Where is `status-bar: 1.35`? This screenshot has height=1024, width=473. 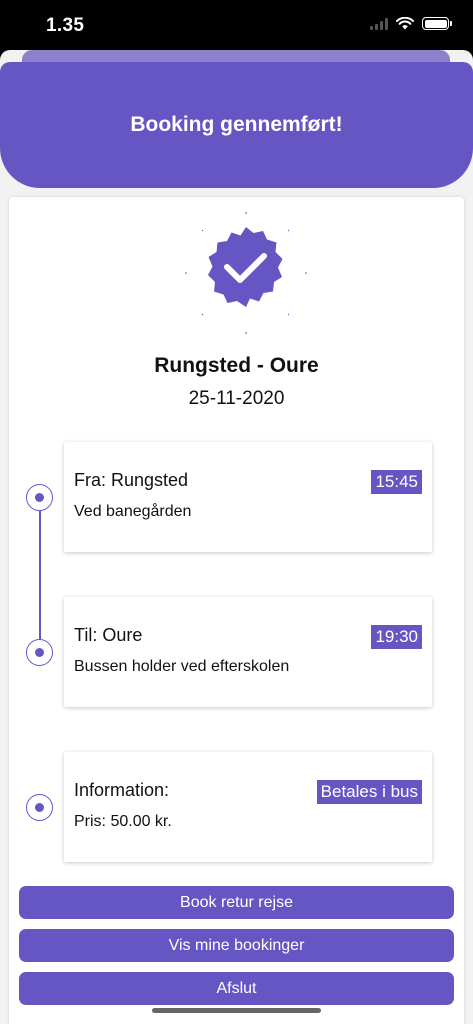
status-bar: 1.35 is located at coordinates (236, 25).